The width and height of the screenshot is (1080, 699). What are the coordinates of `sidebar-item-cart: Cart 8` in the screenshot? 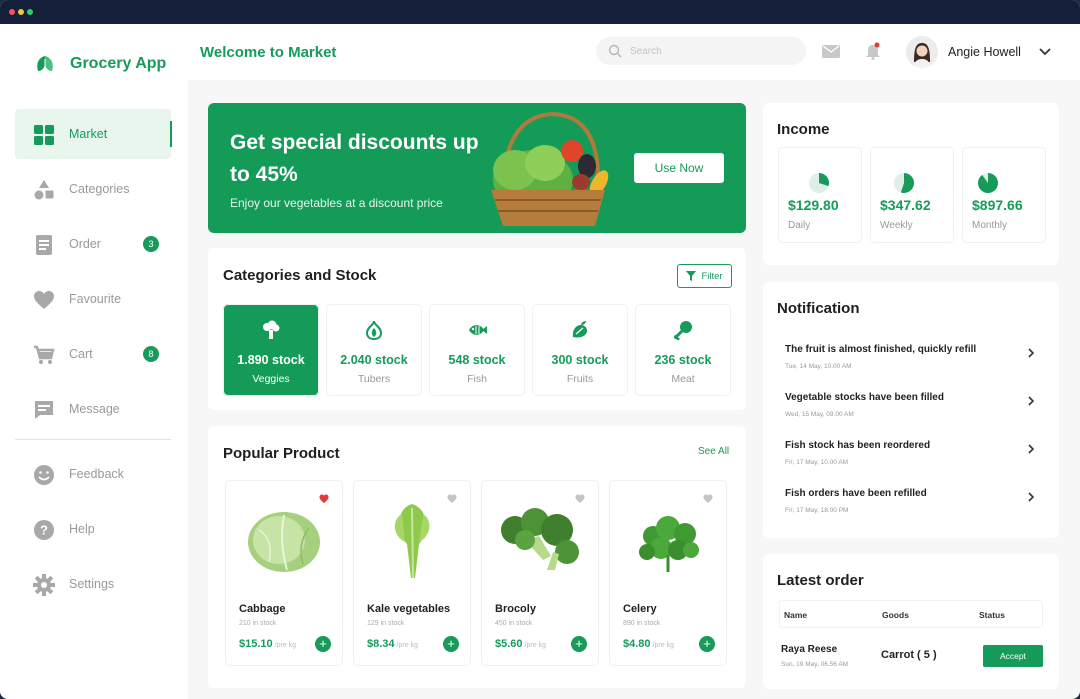 It's located at (93, 354).